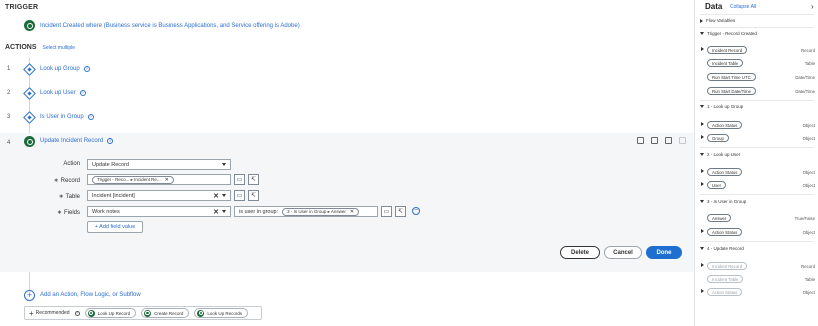 Image resolution: width=818 pixels, height=326 pixels. I want to click on actions-header: ACTIONS Select multiple, so click(40, 47).